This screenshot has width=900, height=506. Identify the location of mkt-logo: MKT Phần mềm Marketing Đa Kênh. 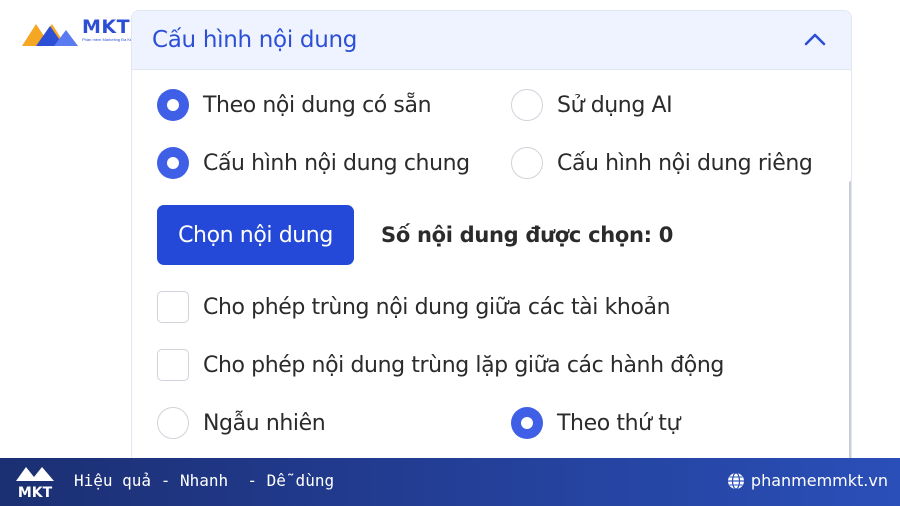
(78, 33).